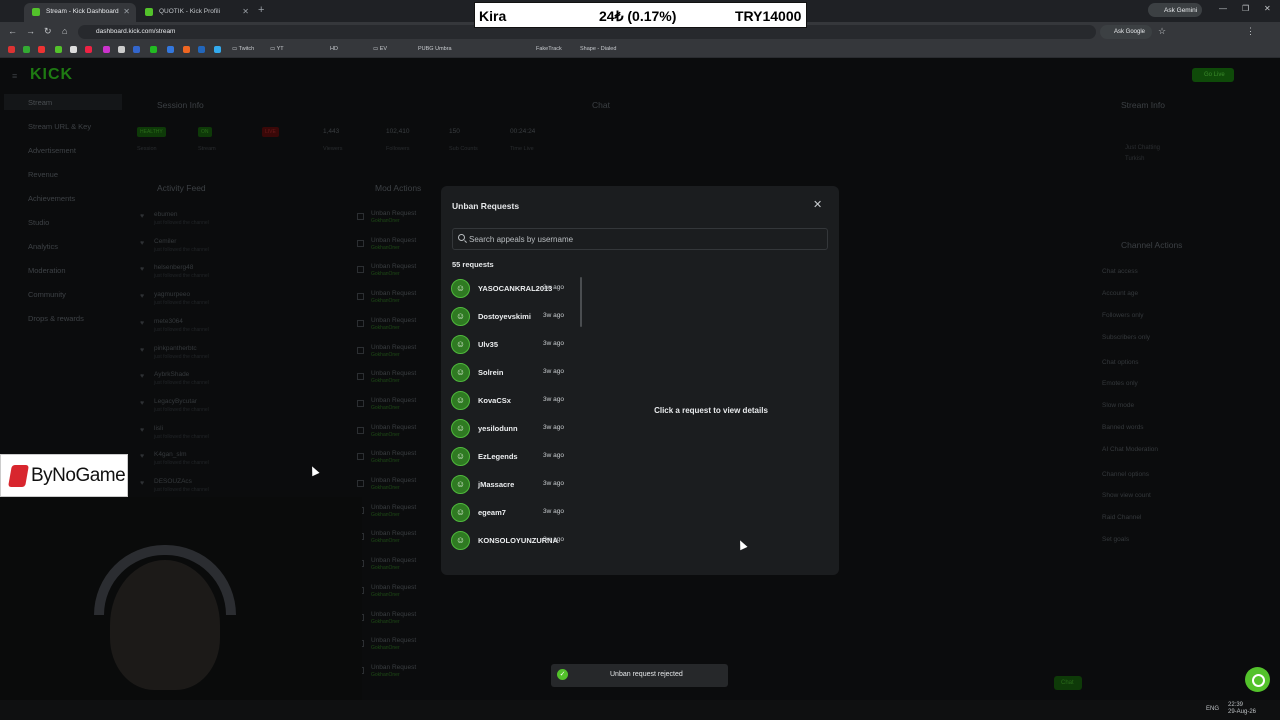 The image size is (1280, 720). What do you see at coordinates (1130, 449) in the screenshot?
I see `channel-action-item: AI Chat Moderation` at bounding box center [1130, 449].